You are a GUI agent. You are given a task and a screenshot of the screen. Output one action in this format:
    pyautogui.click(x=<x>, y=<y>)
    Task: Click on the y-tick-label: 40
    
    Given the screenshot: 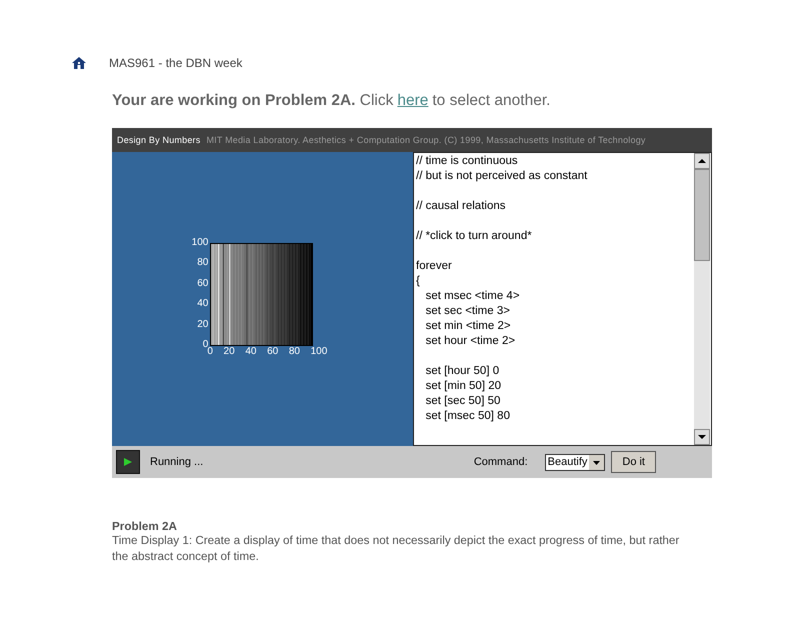 What is the action you would take?
    pyautogui.click(x=202, y=304)
    